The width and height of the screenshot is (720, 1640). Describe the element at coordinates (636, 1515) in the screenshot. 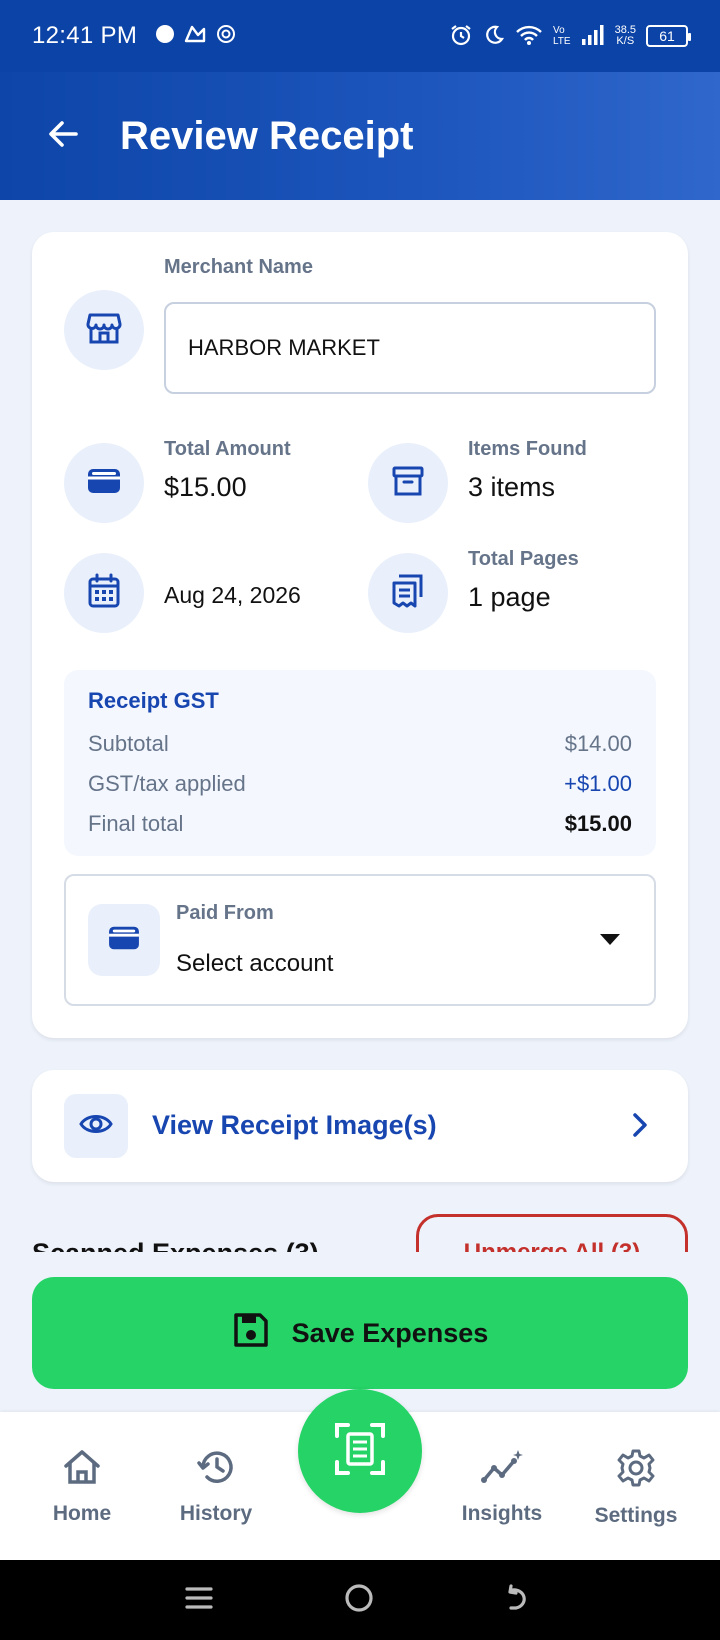

I see `nav-label: Settings` at that location.